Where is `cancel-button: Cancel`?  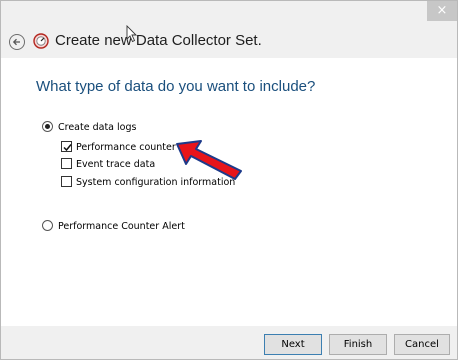 cancel-button: Cancel is located at coordinates (422, 344).